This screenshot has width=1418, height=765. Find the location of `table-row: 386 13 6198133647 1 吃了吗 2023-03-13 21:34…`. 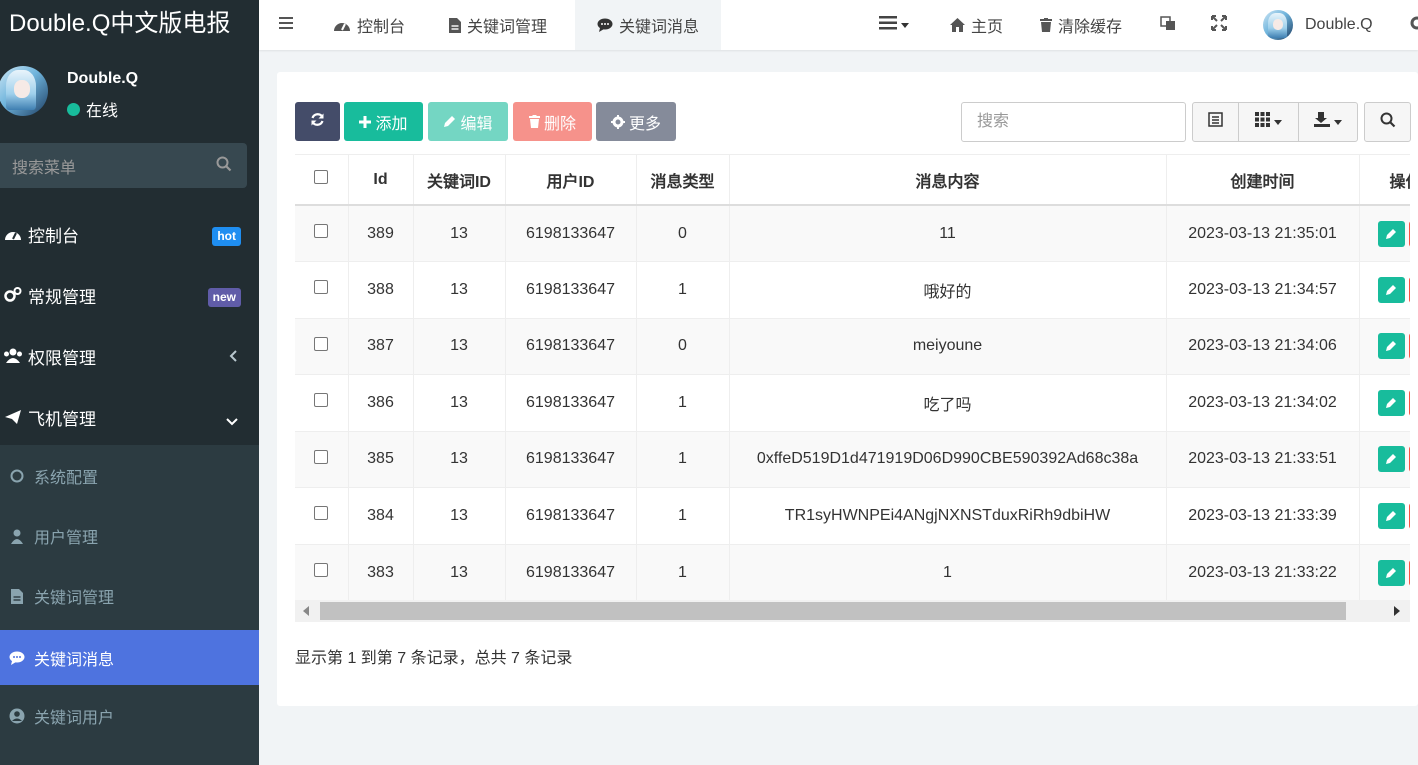

table-row: 386 13 6198133647 1 吃了吗 2023-03-13 21:34… is located at coordinates (852, 402).